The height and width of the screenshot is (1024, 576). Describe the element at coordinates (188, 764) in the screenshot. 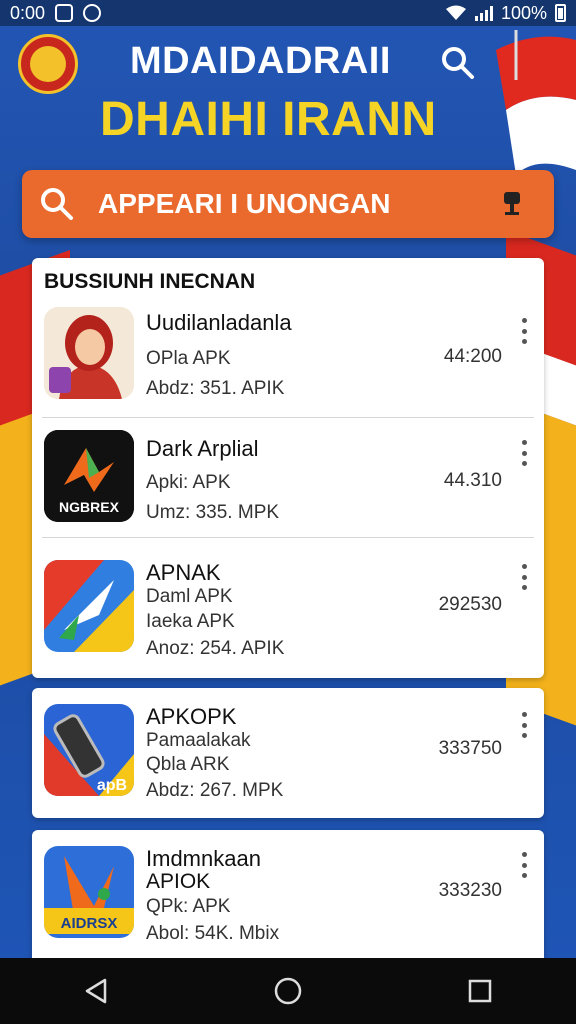

I see `app-category: Qbla ARK` at that location.